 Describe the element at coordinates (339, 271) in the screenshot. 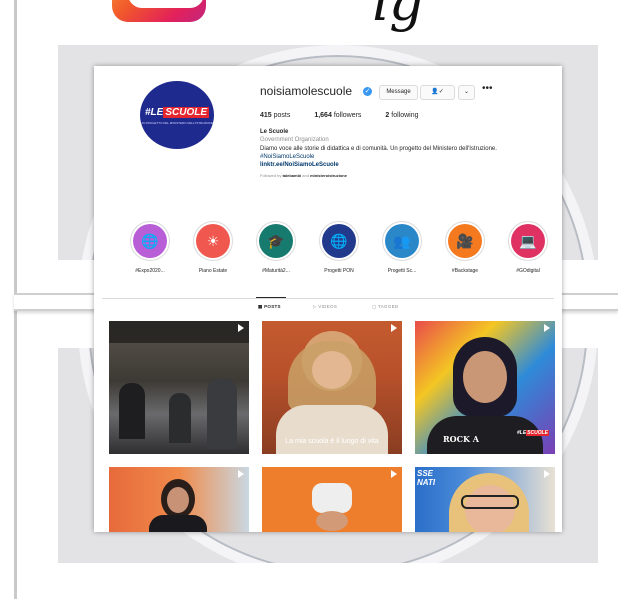

I see `highlight-label: Progetti PON` at that location.